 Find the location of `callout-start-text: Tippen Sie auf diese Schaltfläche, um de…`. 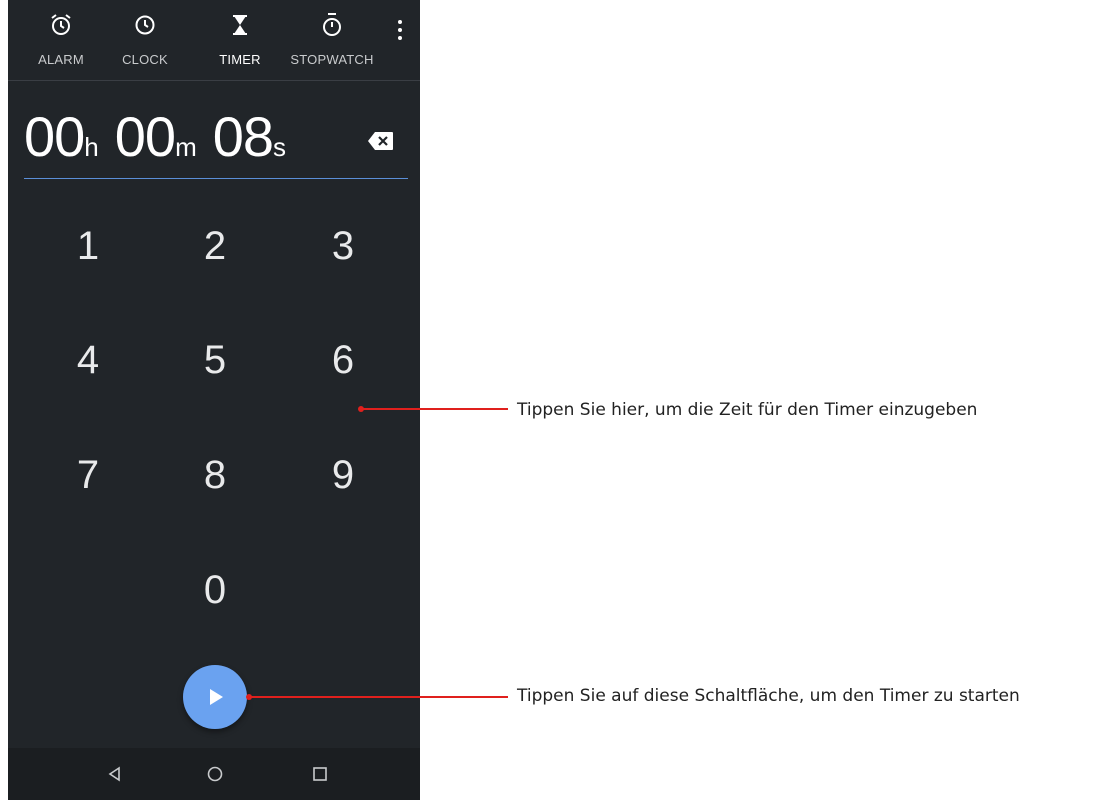

callout-start-text: Tippen Sie auf diese Schaltfläche, um de… is located at coordinates (768, 696).